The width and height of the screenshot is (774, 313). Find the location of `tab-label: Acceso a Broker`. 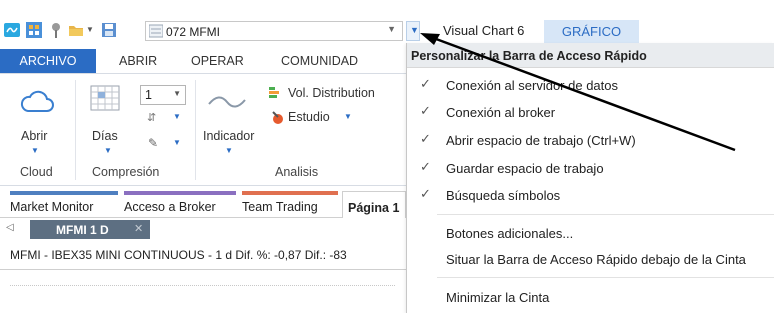

tab-label: Acceso a Broker is located at coordinates (170, 207).